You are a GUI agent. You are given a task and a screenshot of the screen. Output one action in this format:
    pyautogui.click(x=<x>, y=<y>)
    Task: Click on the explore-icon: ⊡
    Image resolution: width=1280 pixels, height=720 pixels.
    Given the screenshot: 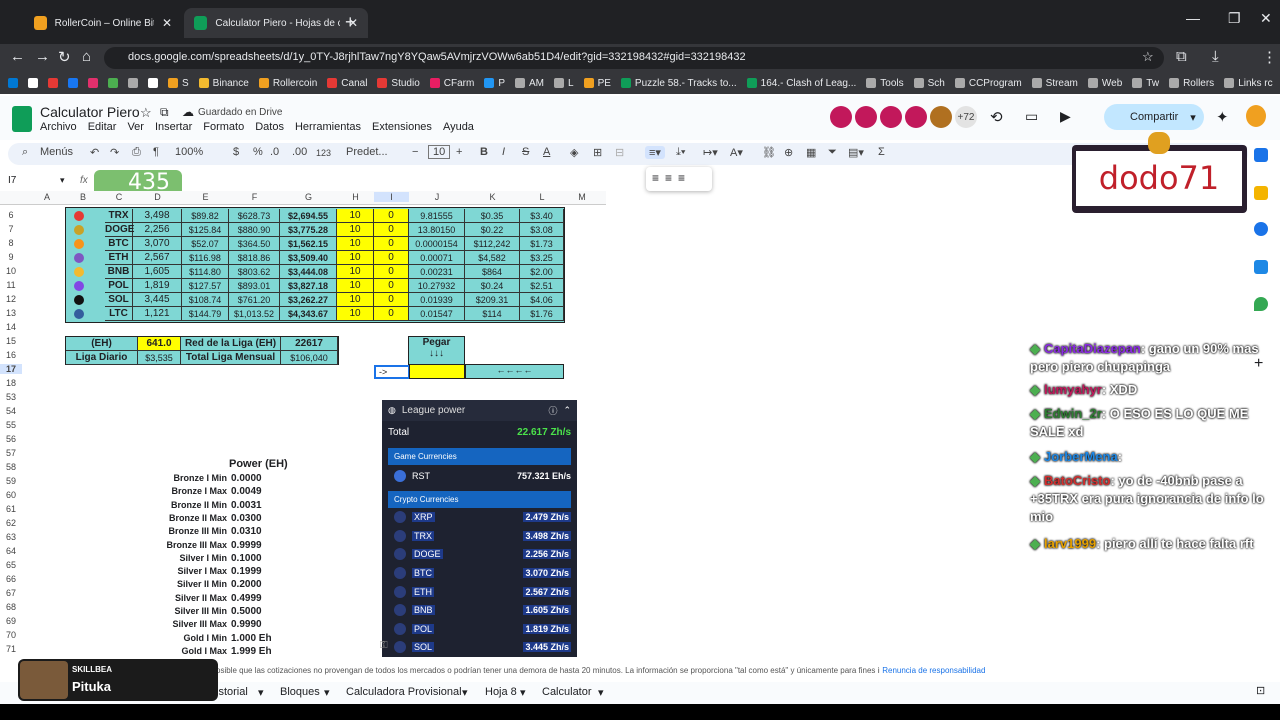 What is the action you would take?
    pyautogui.click(x=1260, y=690)
    